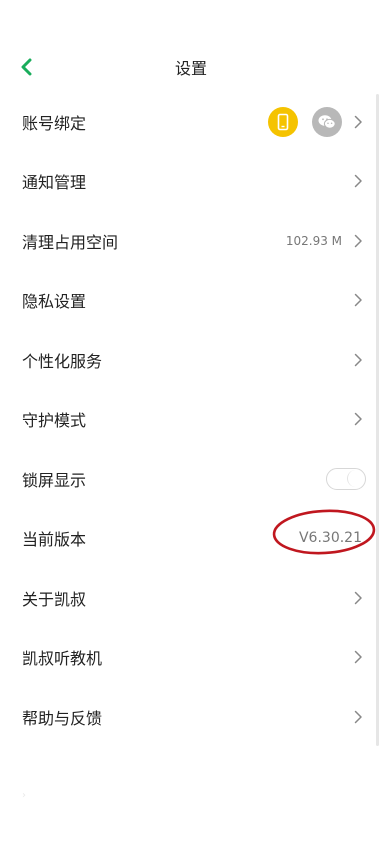 This screenshot has width=382, height=850. I want to click on settings-item-label: 锁屏显示, so click(54, 480).